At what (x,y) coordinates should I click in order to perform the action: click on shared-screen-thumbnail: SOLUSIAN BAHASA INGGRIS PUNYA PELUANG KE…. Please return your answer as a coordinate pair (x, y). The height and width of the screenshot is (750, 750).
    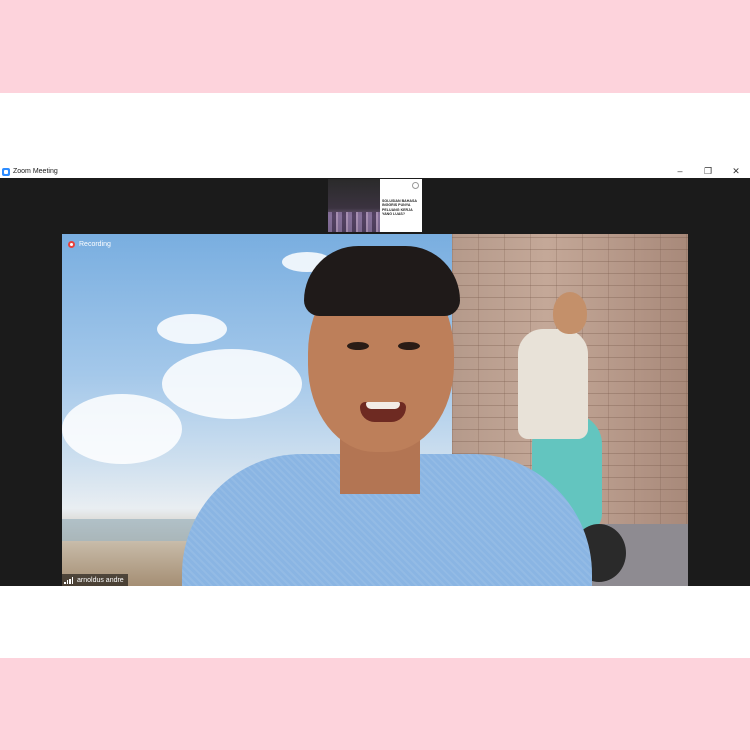
    Looking at the image, I should click on (375, 205).